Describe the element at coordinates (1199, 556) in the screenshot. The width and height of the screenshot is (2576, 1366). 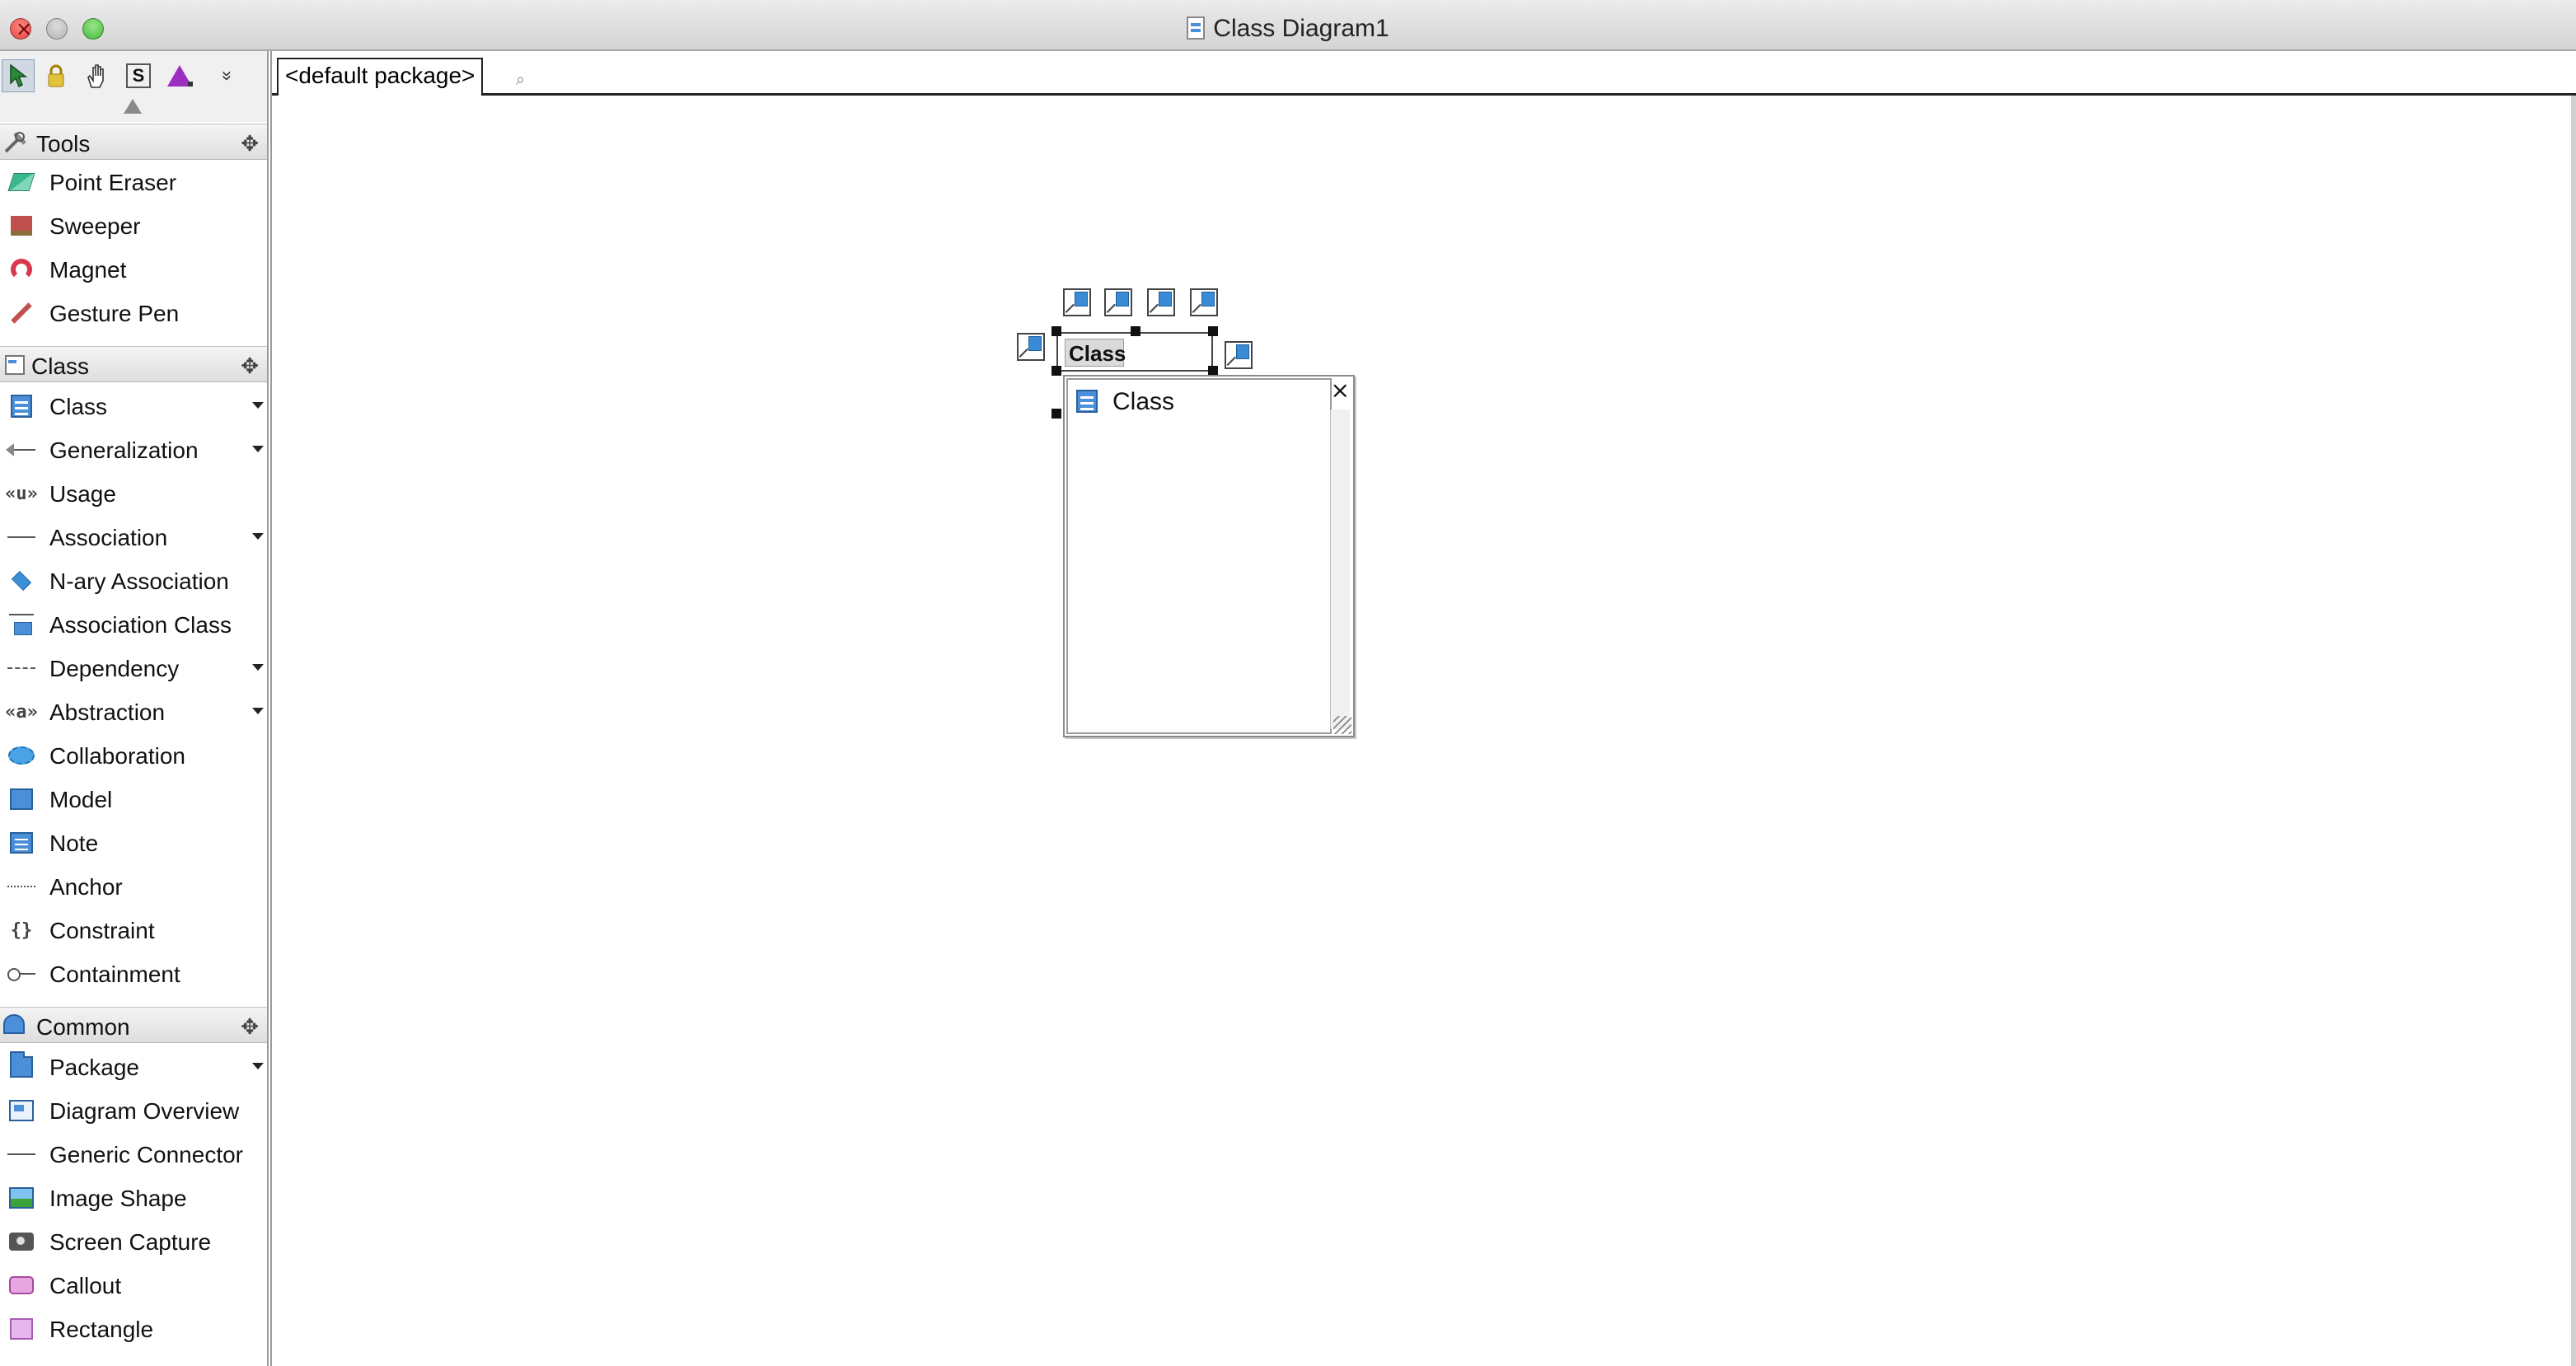
I see `suggestion-list: Class` at that location.